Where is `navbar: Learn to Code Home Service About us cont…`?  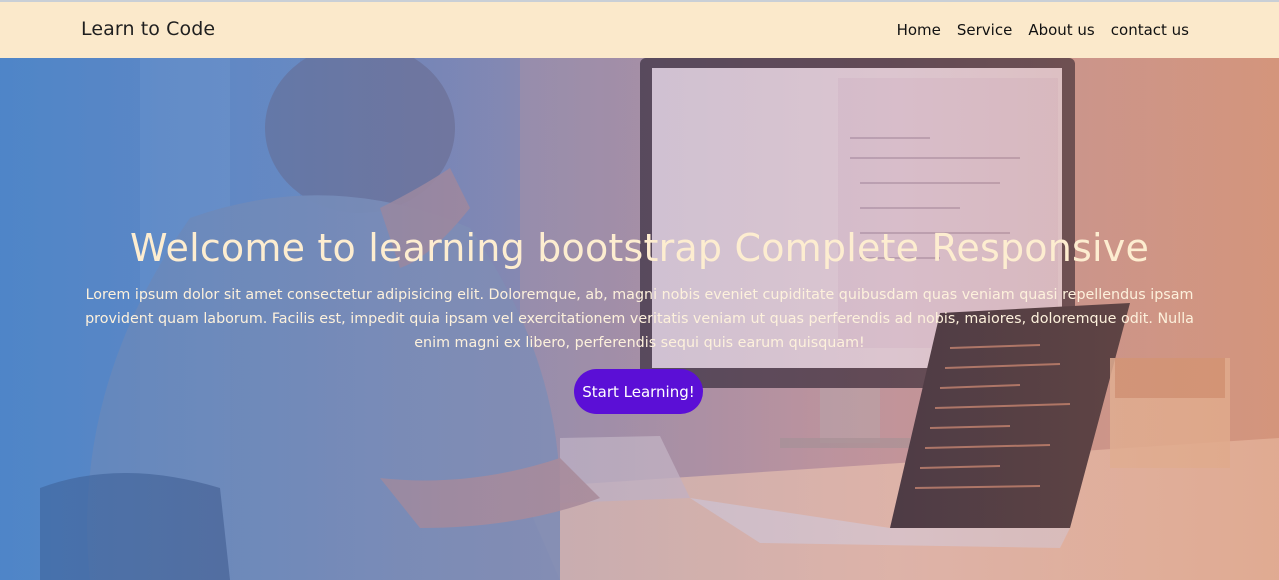 navbar: Learn to Code Home Service About us cont… is located at coordinates (639, 30).